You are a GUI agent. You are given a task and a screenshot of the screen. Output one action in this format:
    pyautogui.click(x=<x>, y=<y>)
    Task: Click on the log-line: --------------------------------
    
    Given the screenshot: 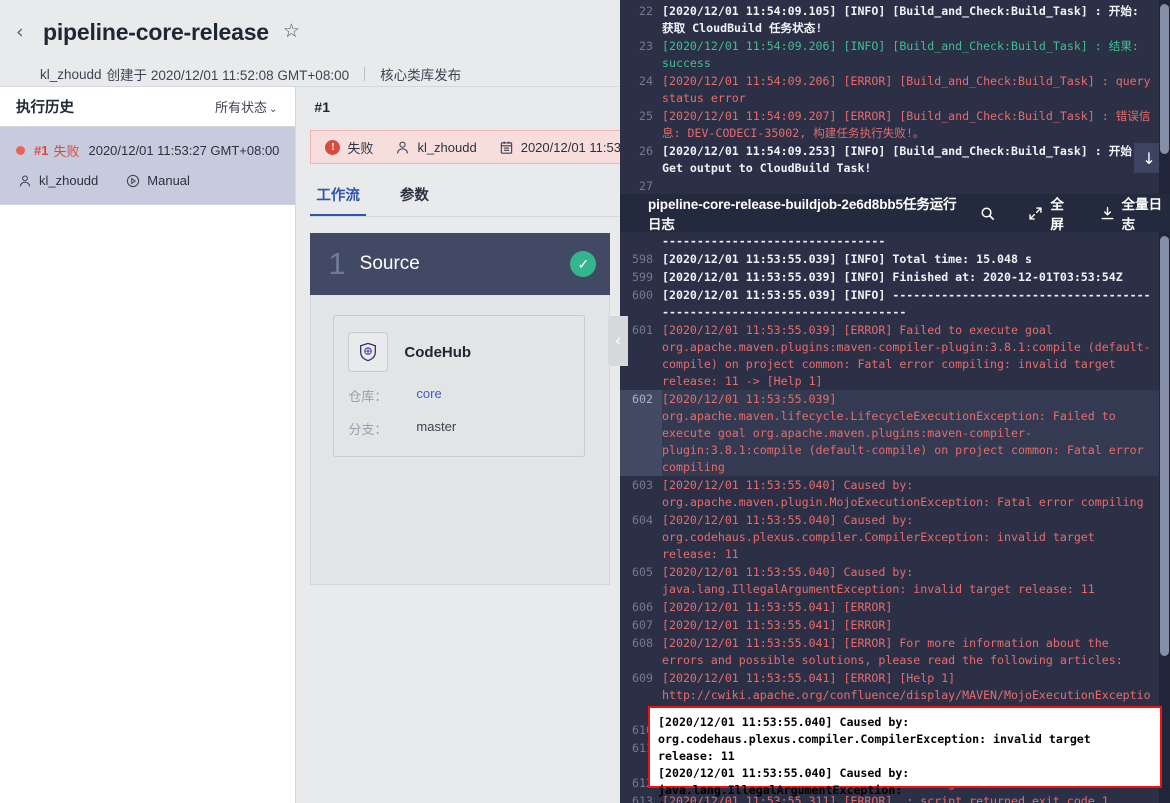 What is the action you would take?
    pyautogui.click(x=895, y=241)
    